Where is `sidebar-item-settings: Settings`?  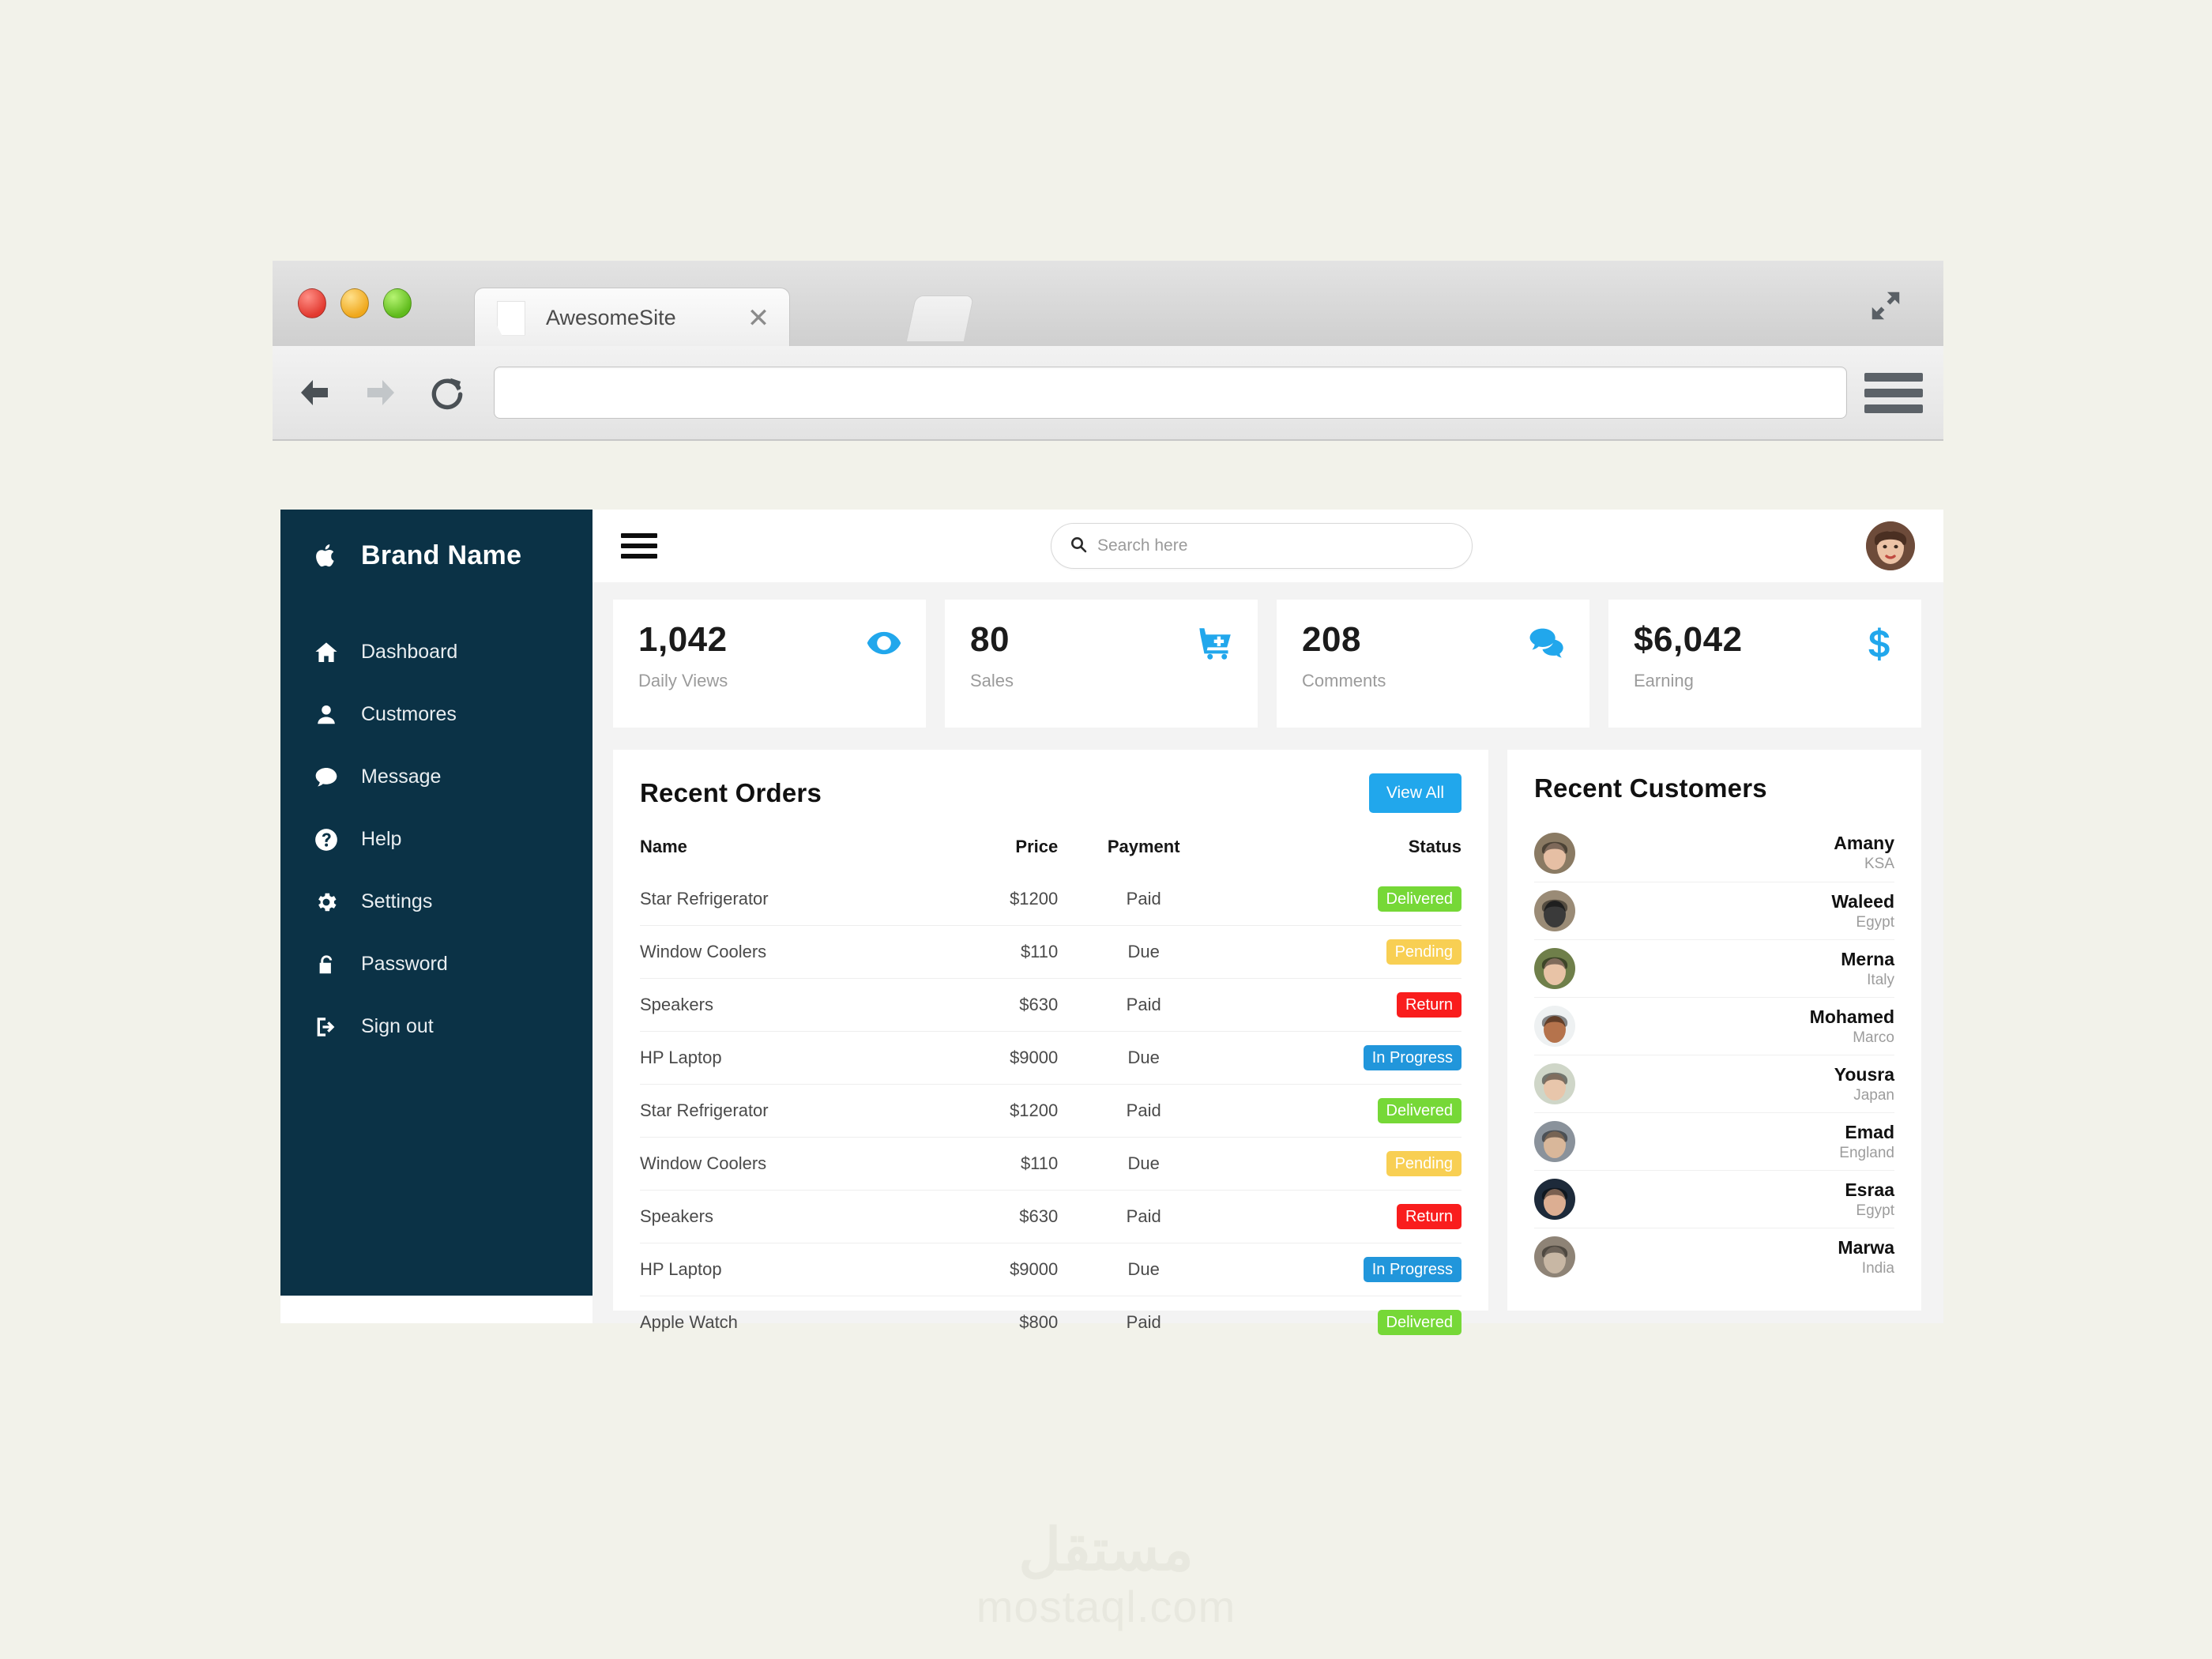
sidebar-item-settings: Settings is located at coordinates (436, 902).